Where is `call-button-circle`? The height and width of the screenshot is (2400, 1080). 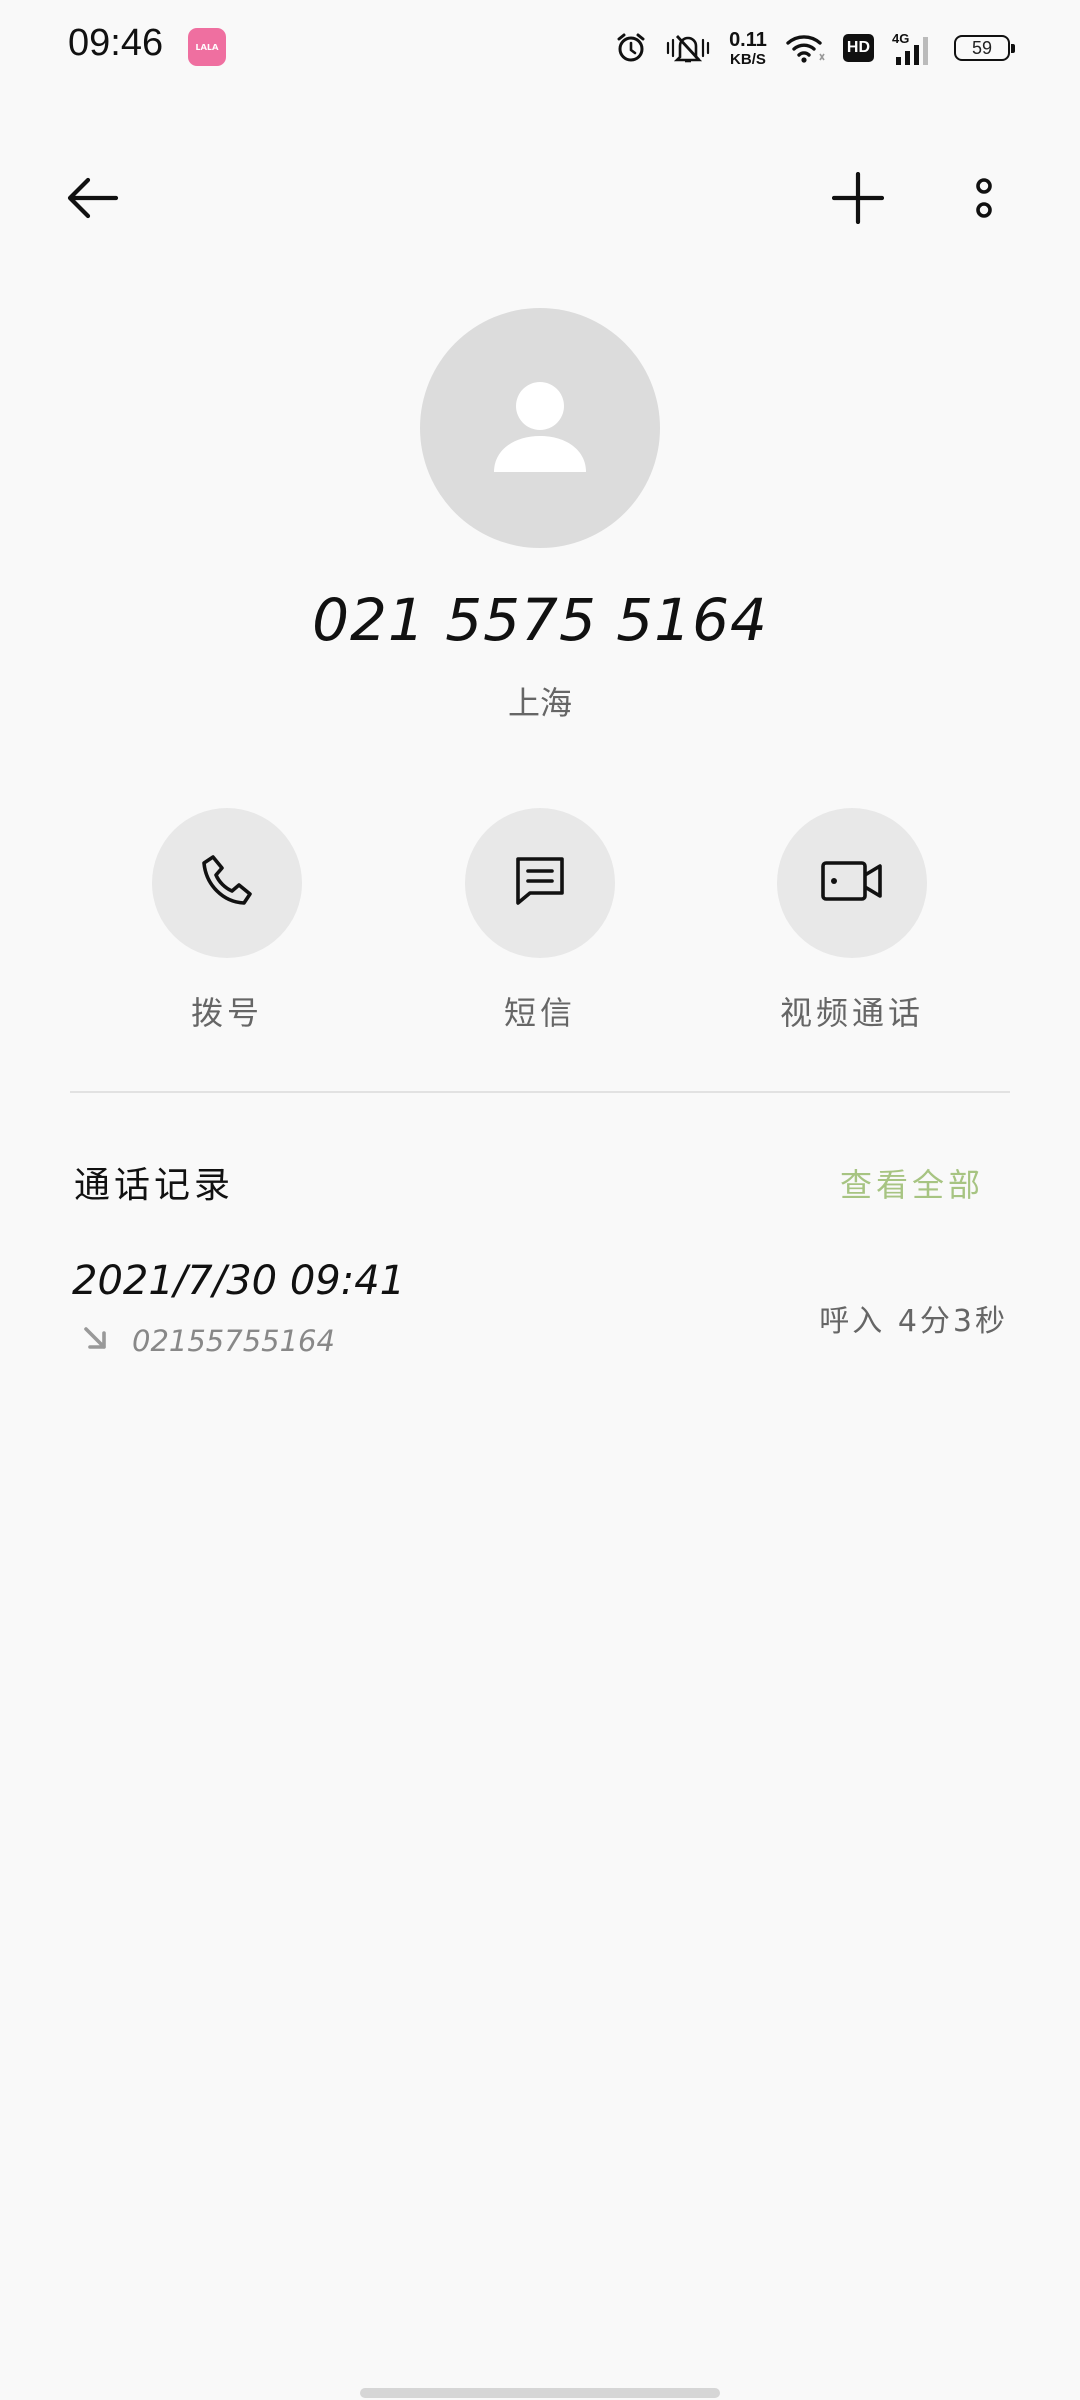 call-button-circle is located at coordinates (227, 883).